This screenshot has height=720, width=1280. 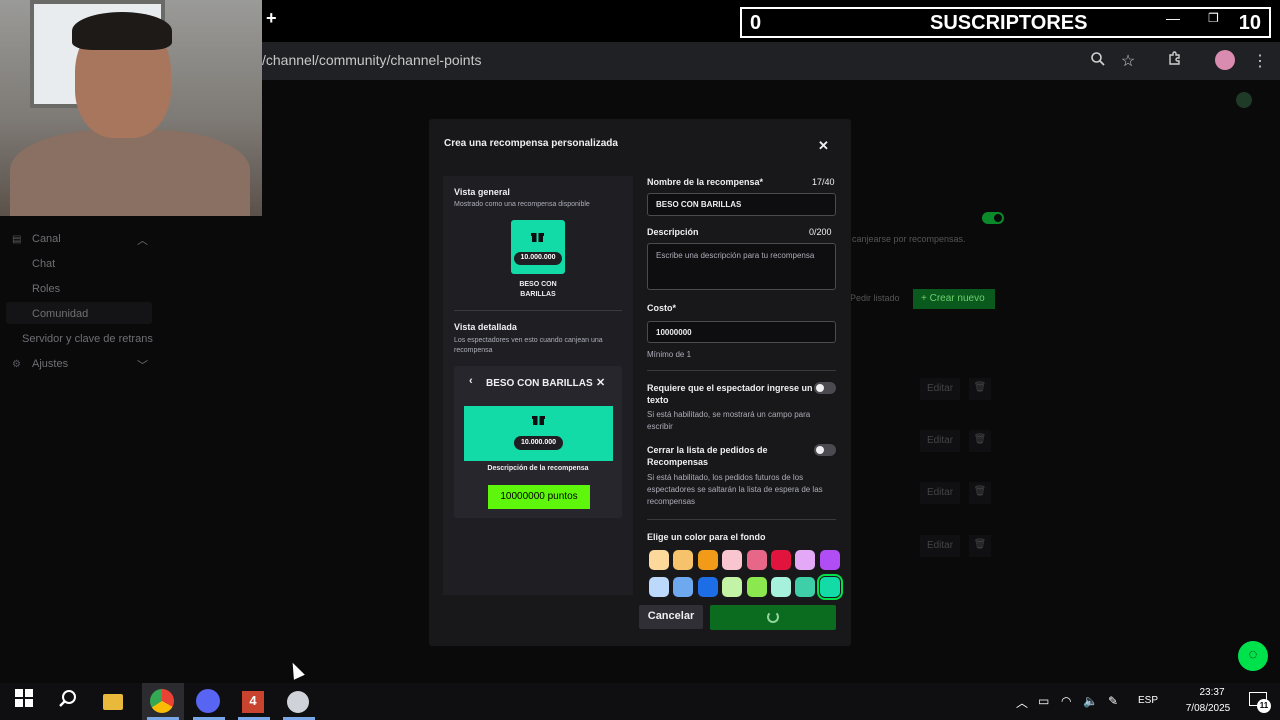 What do you see at coordinates (485, 327) in the screenshot?
I see `detail-view-title: Vista detallada` at bounding box center [485, 327].